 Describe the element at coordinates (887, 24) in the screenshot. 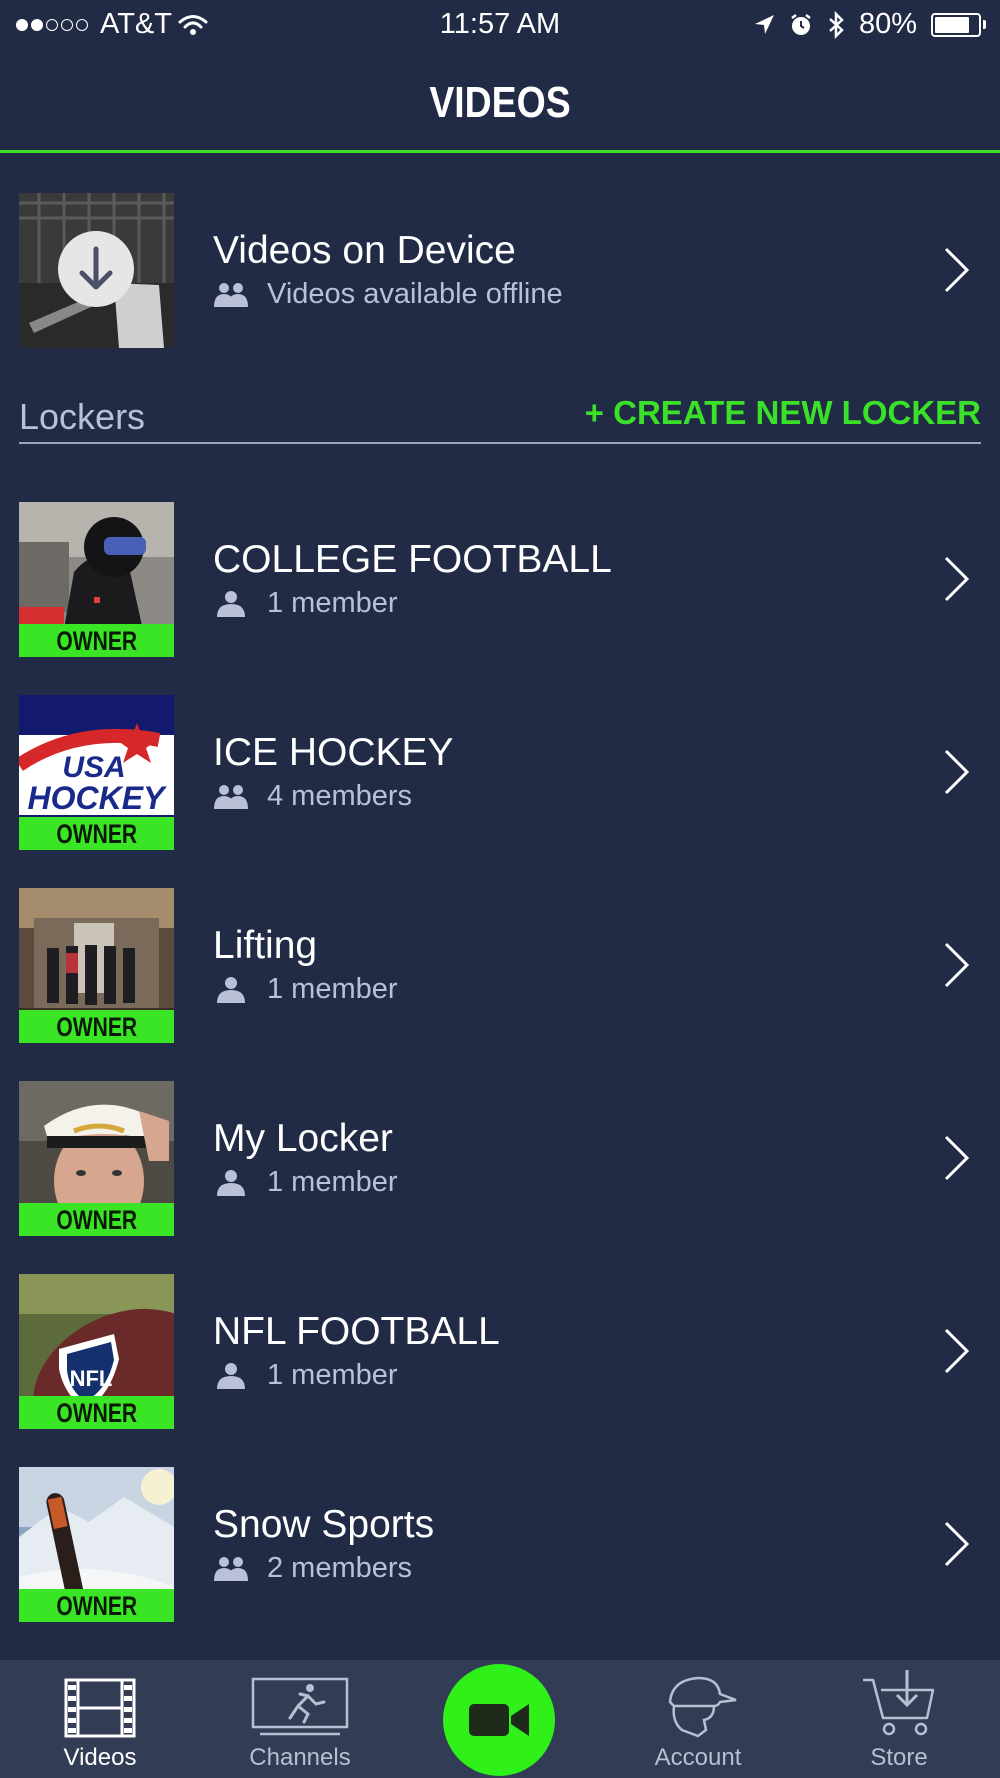

I see `battery-percent: 80%` at that location.